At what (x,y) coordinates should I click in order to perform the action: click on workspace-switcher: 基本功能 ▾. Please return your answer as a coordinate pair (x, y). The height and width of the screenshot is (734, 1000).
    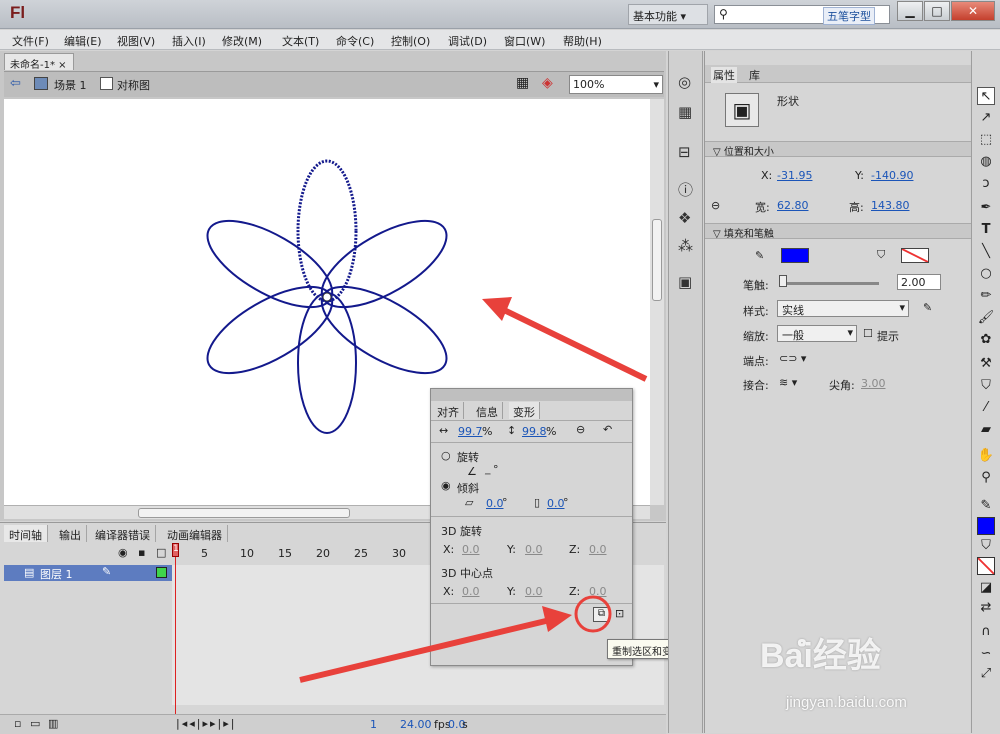
    Looking at the image, I should click on (668, 14).